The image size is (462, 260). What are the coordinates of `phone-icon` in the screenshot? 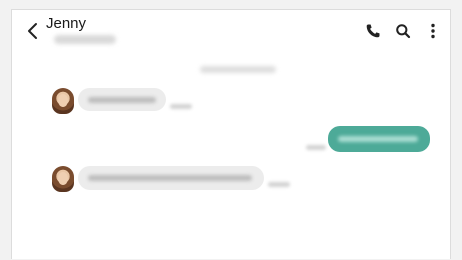 It's located at (373, 31).